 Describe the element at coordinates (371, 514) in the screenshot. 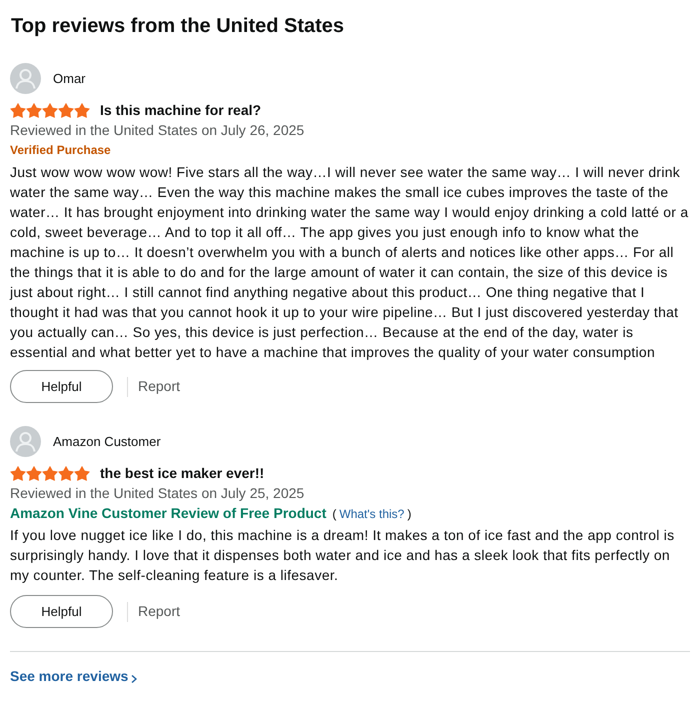

I see `whats-this-link: What's this?` at that location.